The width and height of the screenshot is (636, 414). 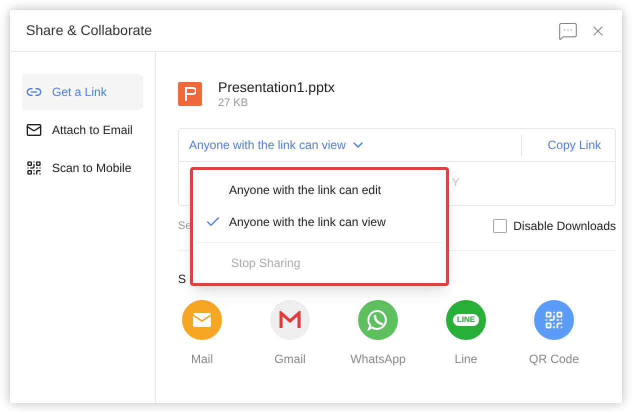 I want to click on menu-item: Anyone with the link can edit, so click(x=319, y=190).